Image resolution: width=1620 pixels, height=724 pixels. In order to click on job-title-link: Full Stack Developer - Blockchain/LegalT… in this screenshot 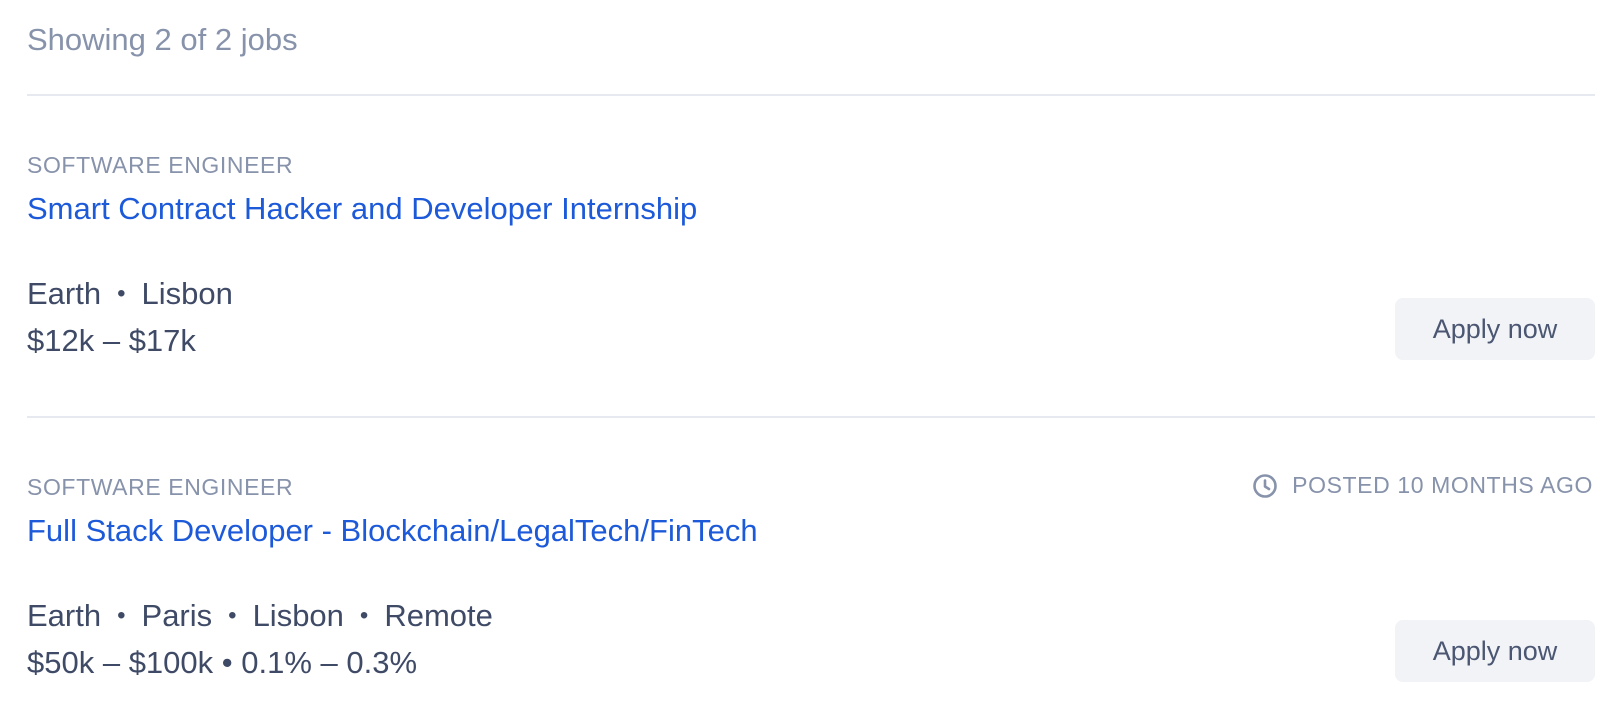, I will do `click(392, 531)`.